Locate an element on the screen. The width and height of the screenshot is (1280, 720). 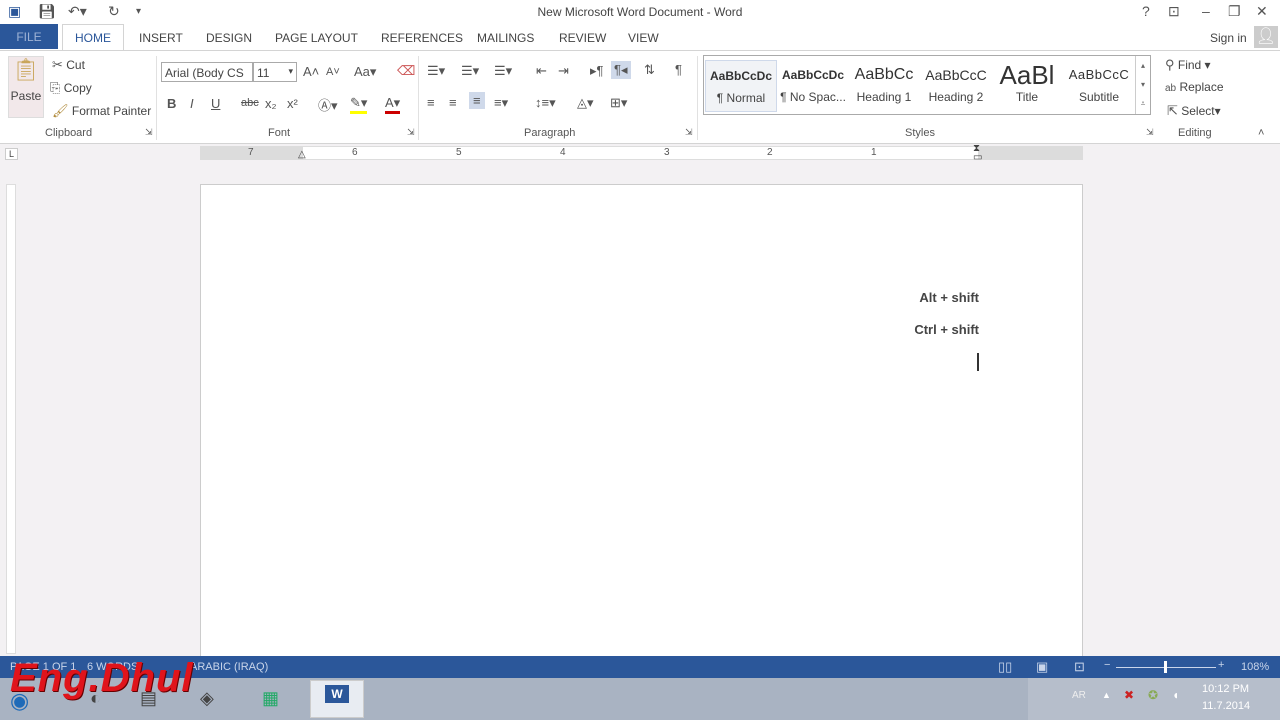
clock-date: 11.7.2014 is located at coordinates (1226, 706).